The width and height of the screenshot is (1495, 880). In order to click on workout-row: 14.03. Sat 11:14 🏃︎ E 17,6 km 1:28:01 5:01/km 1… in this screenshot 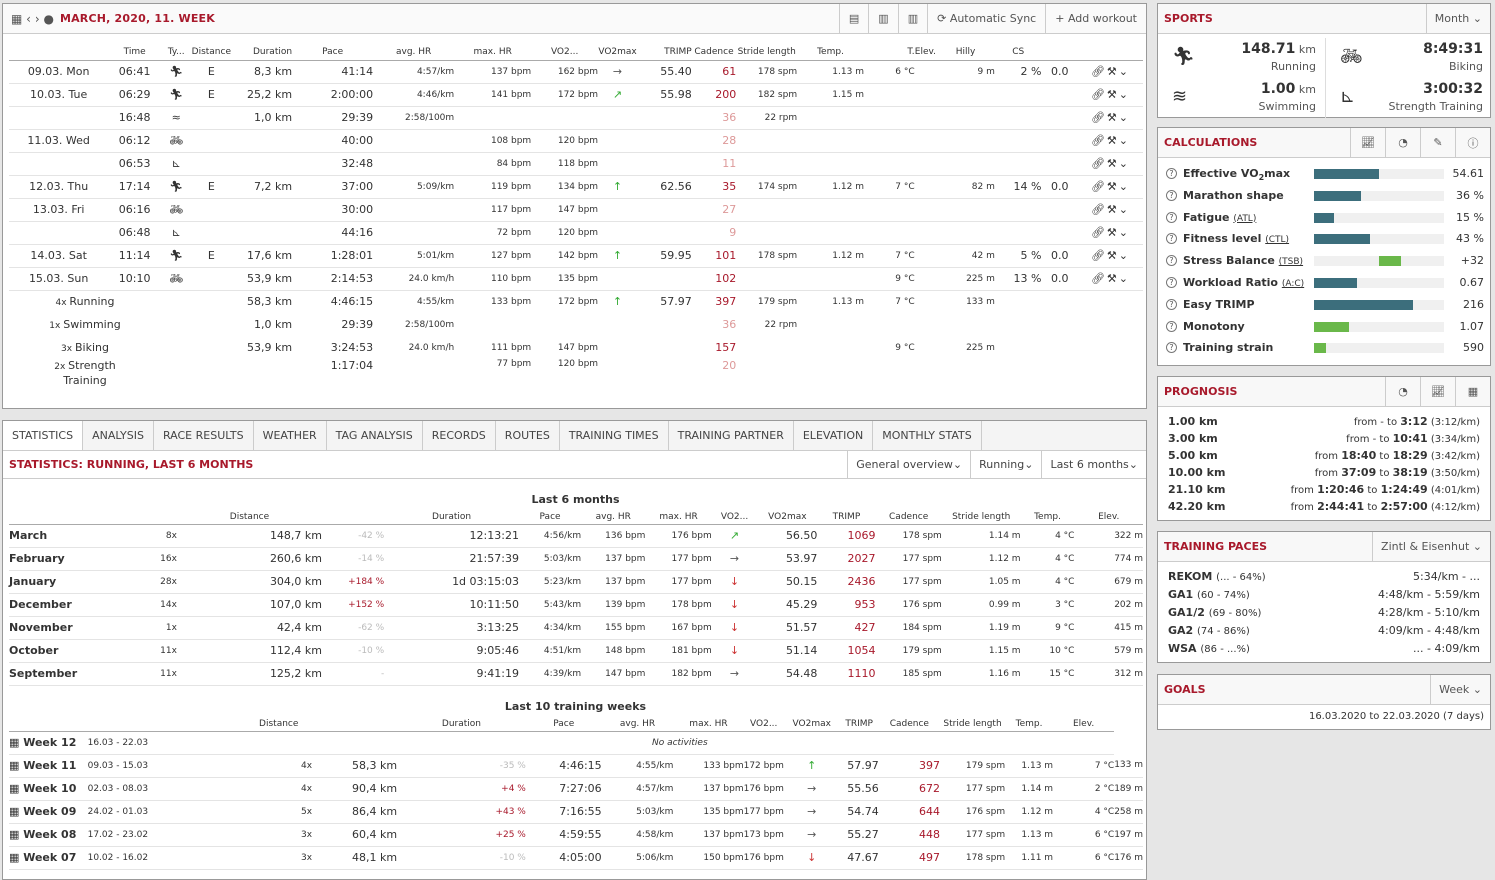, I will do `click(576, 256)`.